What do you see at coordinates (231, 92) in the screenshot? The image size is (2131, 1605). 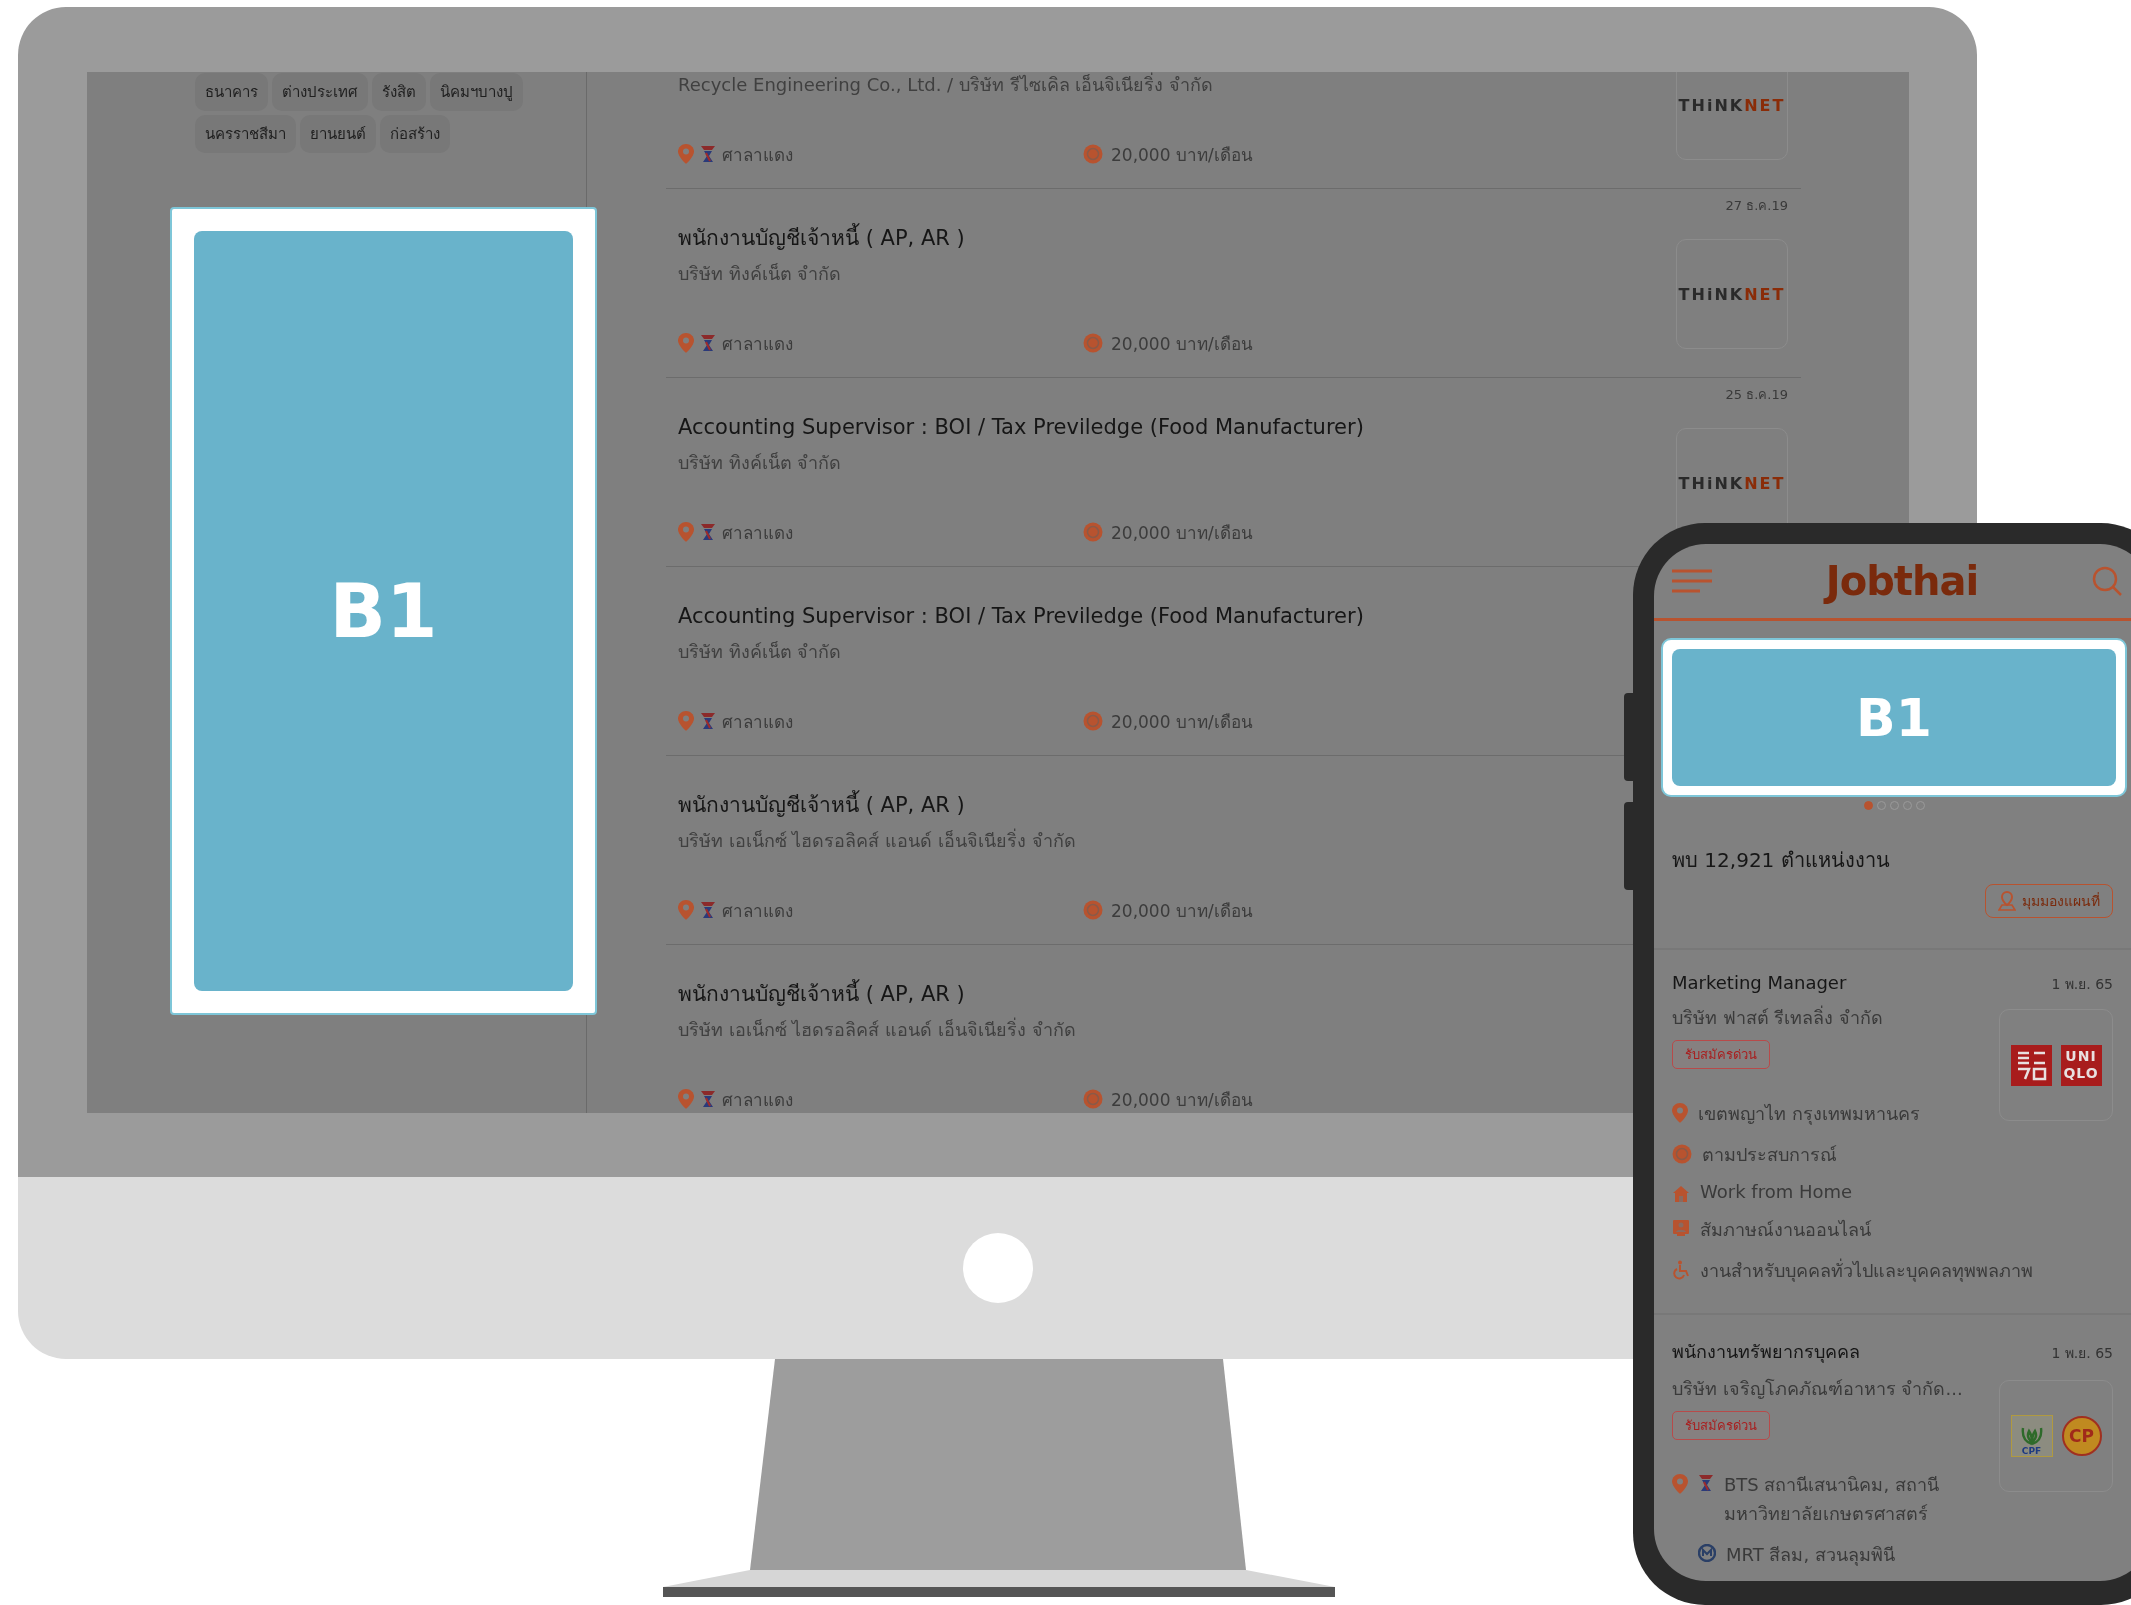 I see `tag-chip: ธนาคาร` at bounding box center [231, 92].